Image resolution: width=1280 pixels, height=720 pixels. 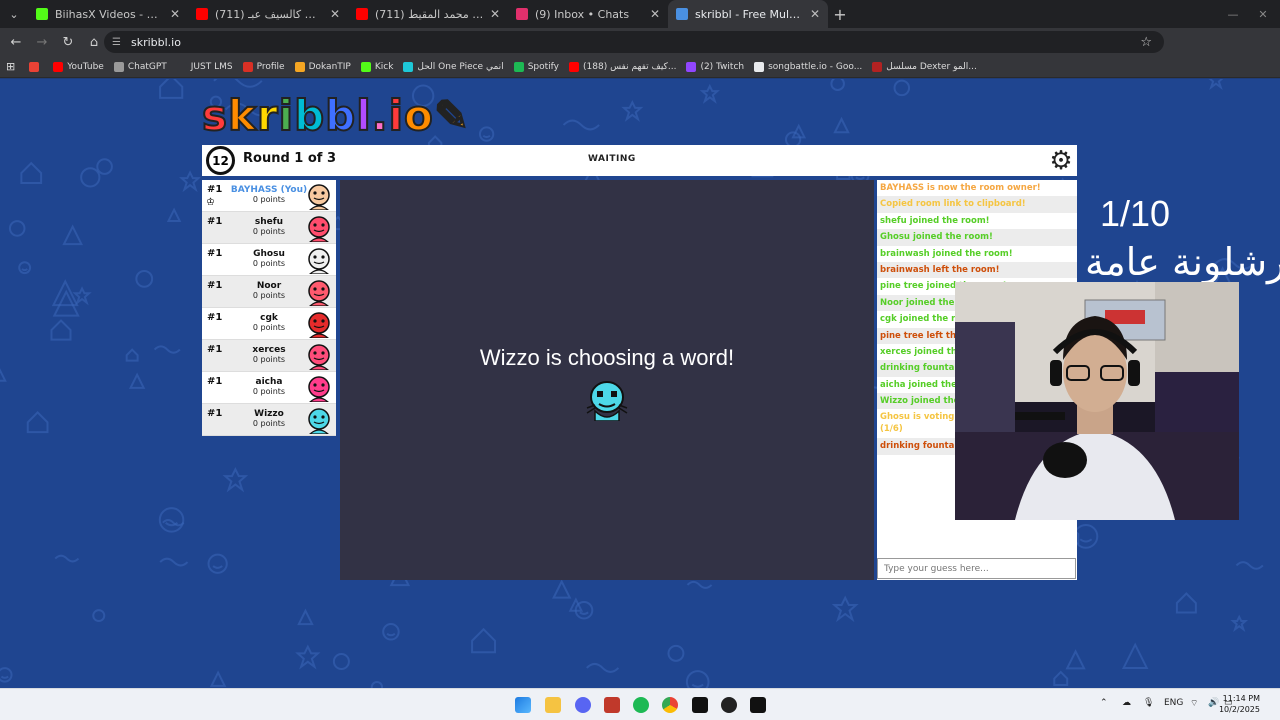 I want to click on bookmark-star-icon: ☆, so click(x=1146, y=42).